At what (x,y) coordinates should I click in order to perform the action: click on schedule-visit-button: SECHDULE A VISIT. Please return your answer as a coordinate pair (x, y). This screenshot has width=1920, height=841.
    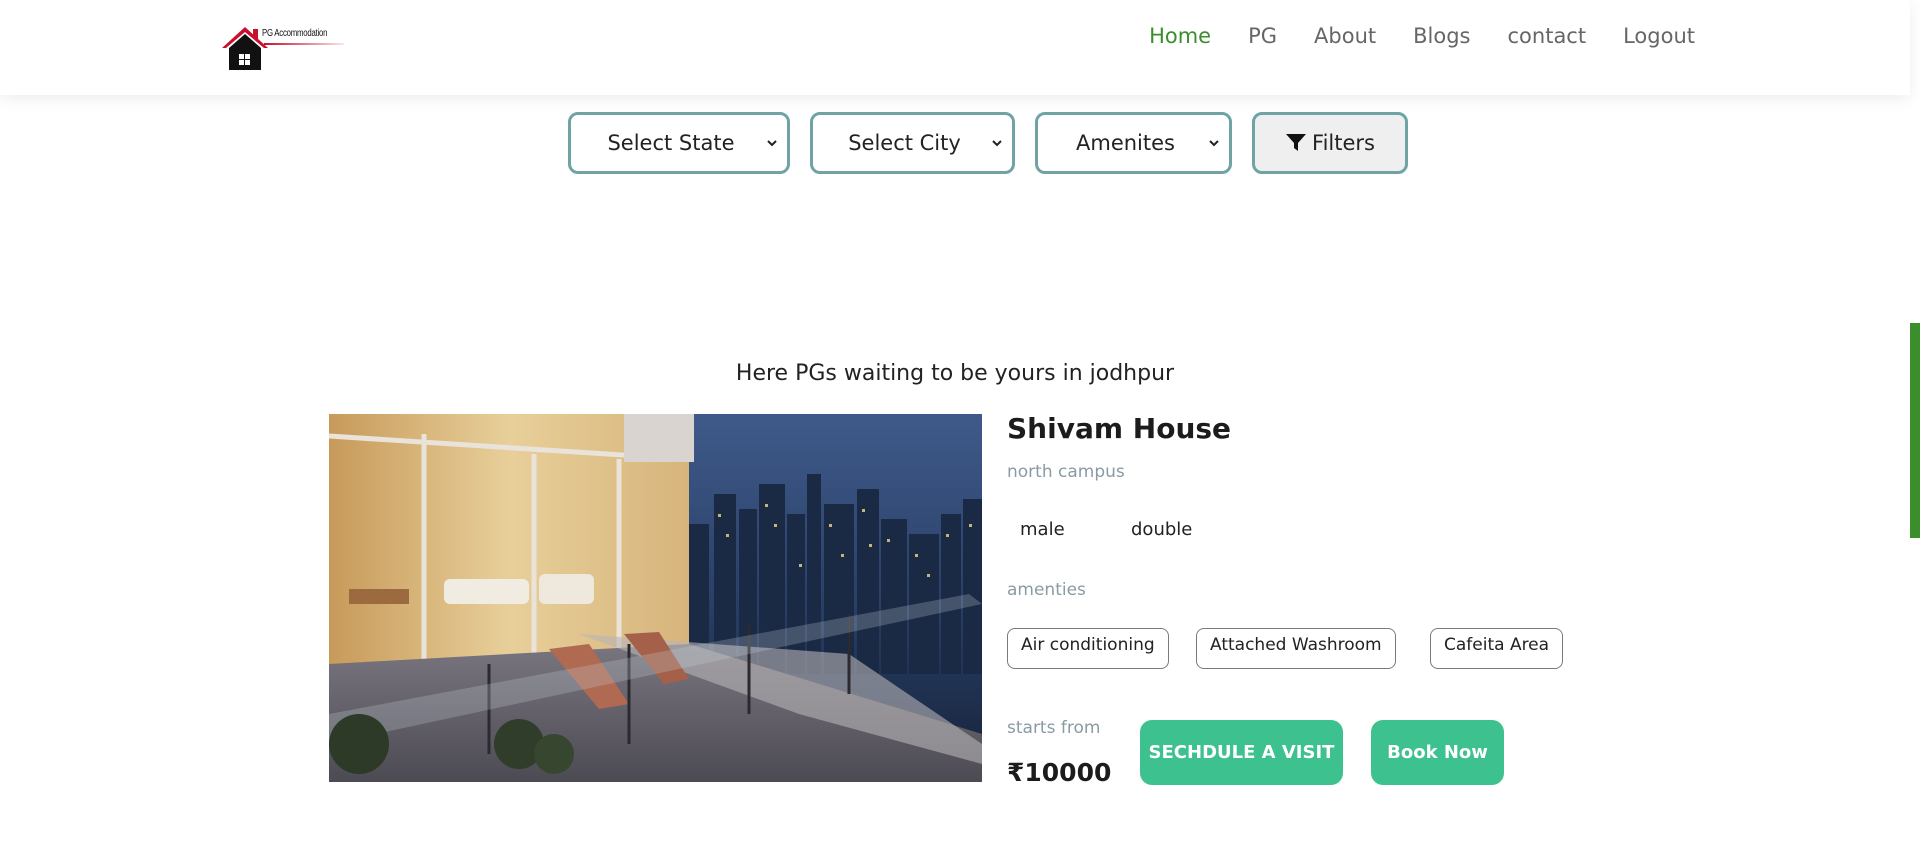
    Looking at the image, I should click on (1241, 752).